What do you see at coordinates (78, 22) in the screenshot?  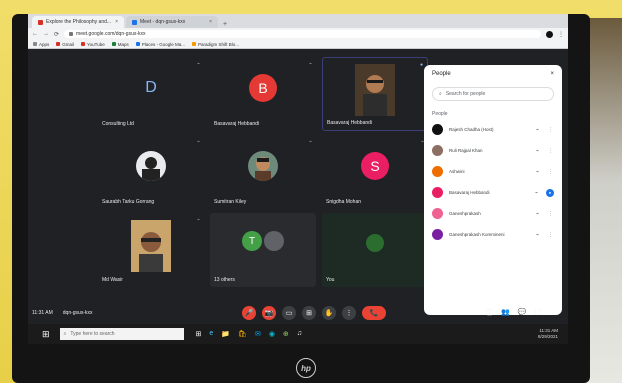 I see `browser-tab: Explore the Philosophy and... ×` at bounding box center [78, 22].